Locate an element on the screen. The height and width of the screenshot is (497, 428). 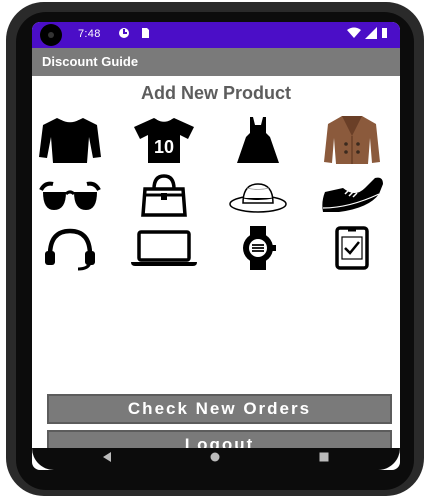
status-bar: 7:48 is located at coordinates (216, 35).